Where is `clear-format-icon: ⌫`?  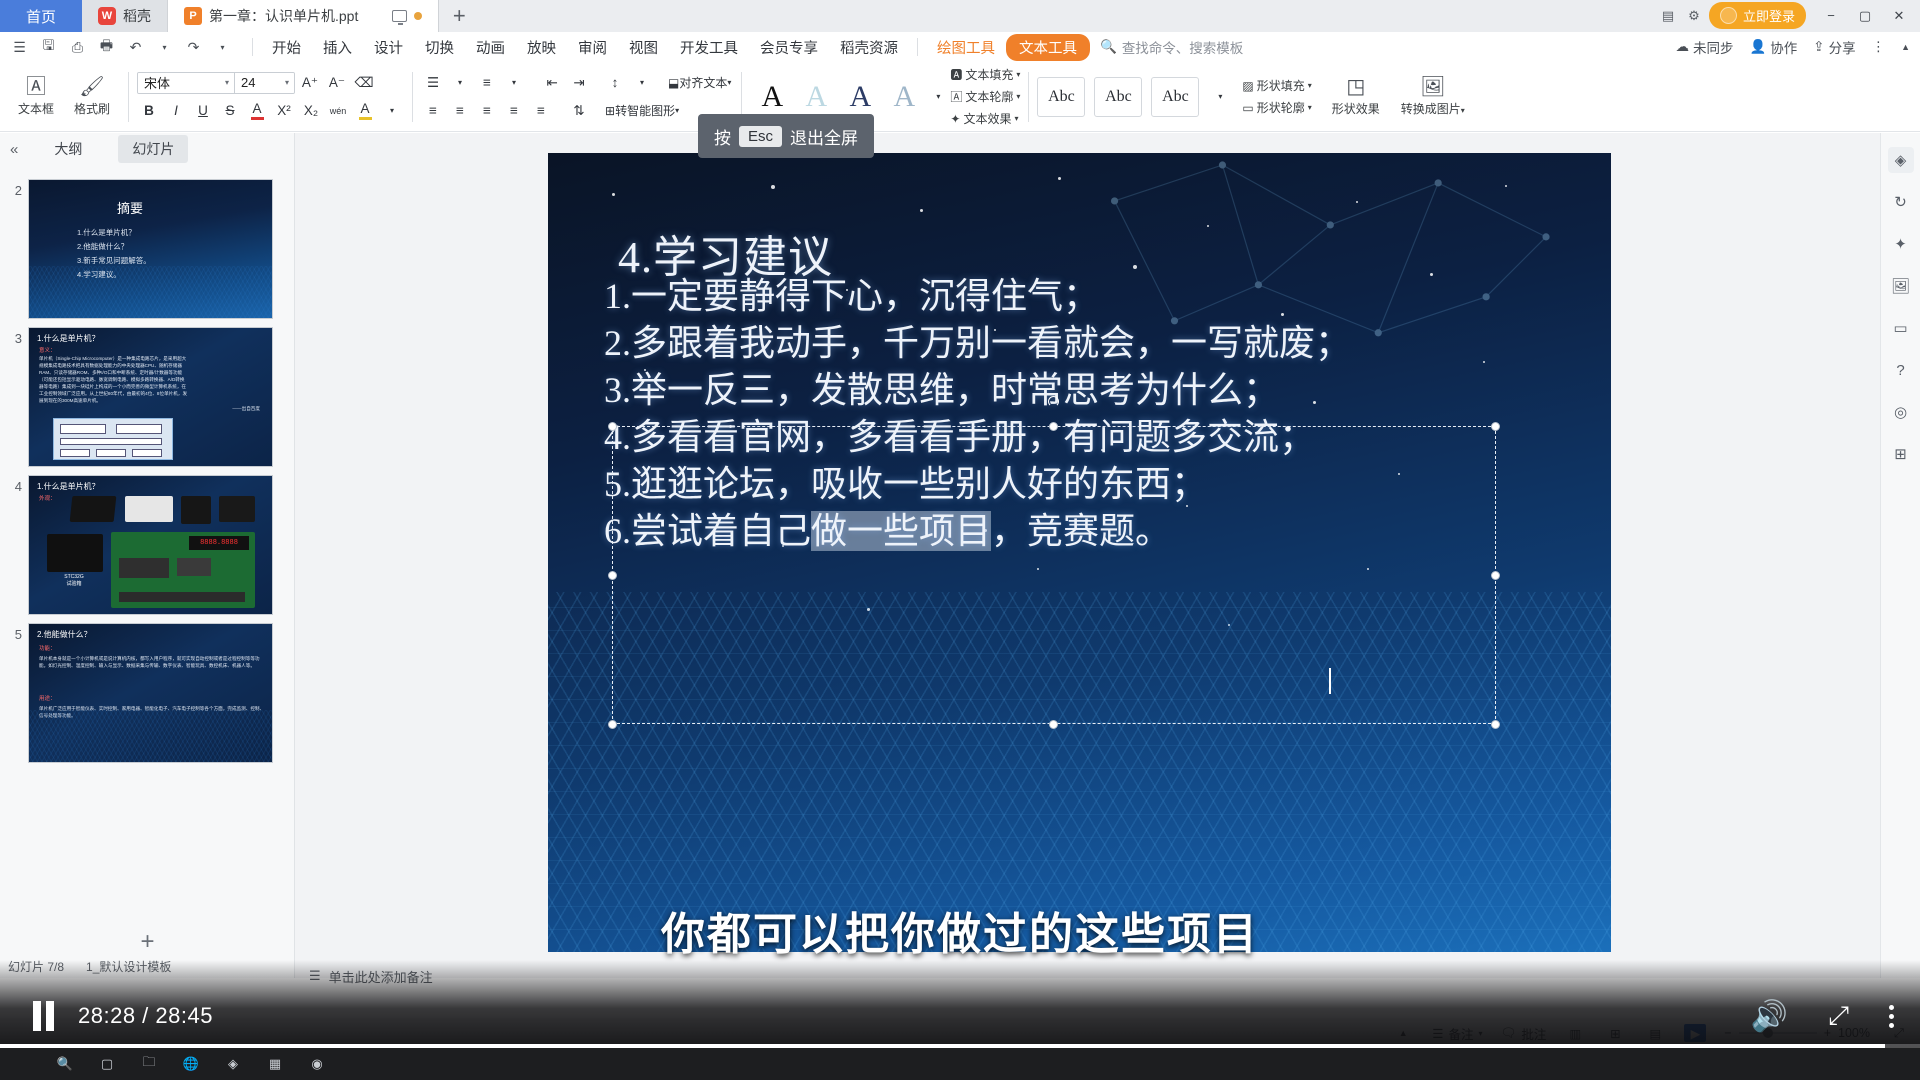
clear-format-icon: ⌫ is located at coordinates (364, 82).